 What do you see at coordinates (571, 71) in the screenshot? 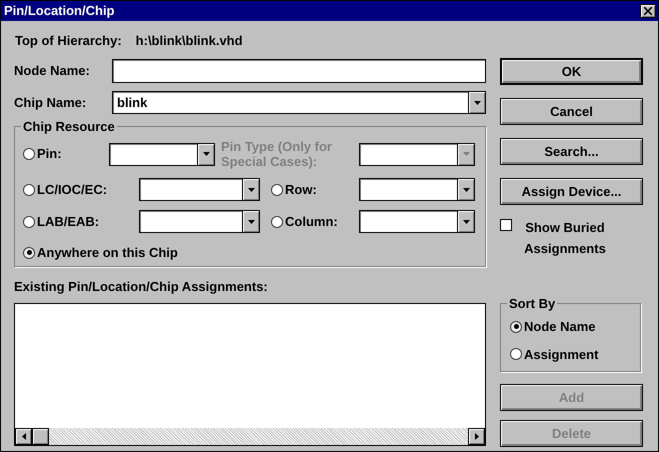
I see `dialog-button: OK` at bounding box center [571, 71].